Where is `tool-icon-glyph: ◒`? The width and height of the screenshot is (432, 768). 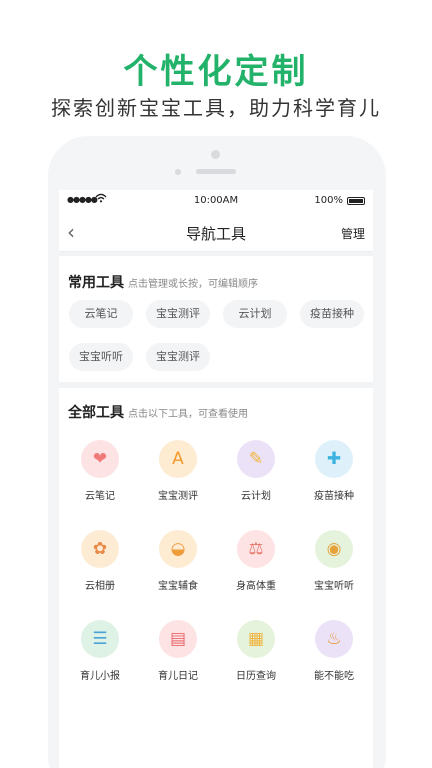 tool-icon-glyph: ◒ is located at coordinates (178, 549).